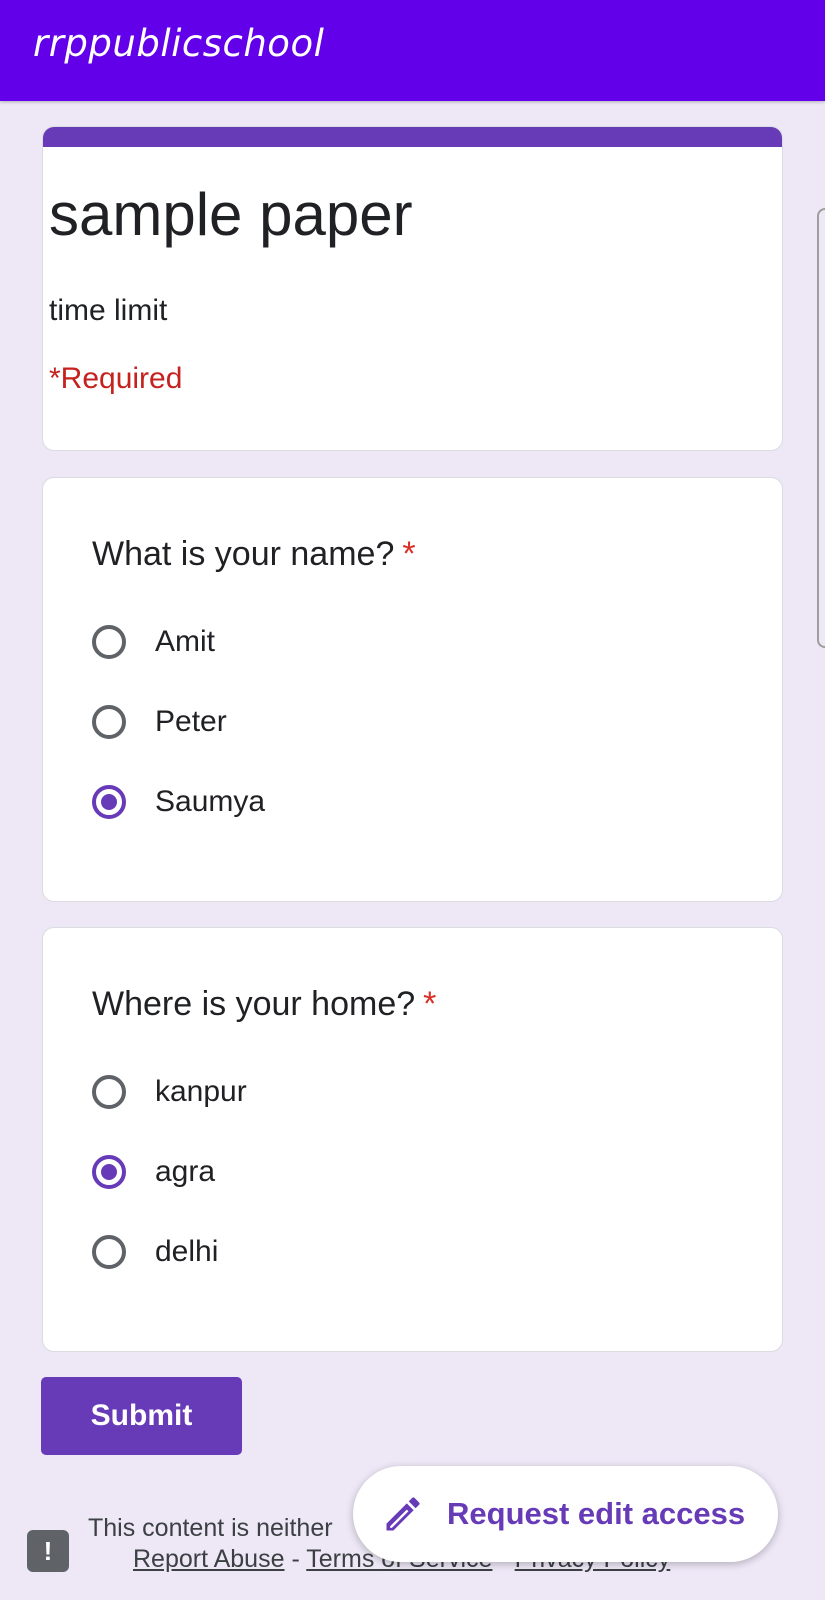 The width and height of the screenshot is (825, 1600). I want to click on radio-option-peter: Peter, so click(159, 722).